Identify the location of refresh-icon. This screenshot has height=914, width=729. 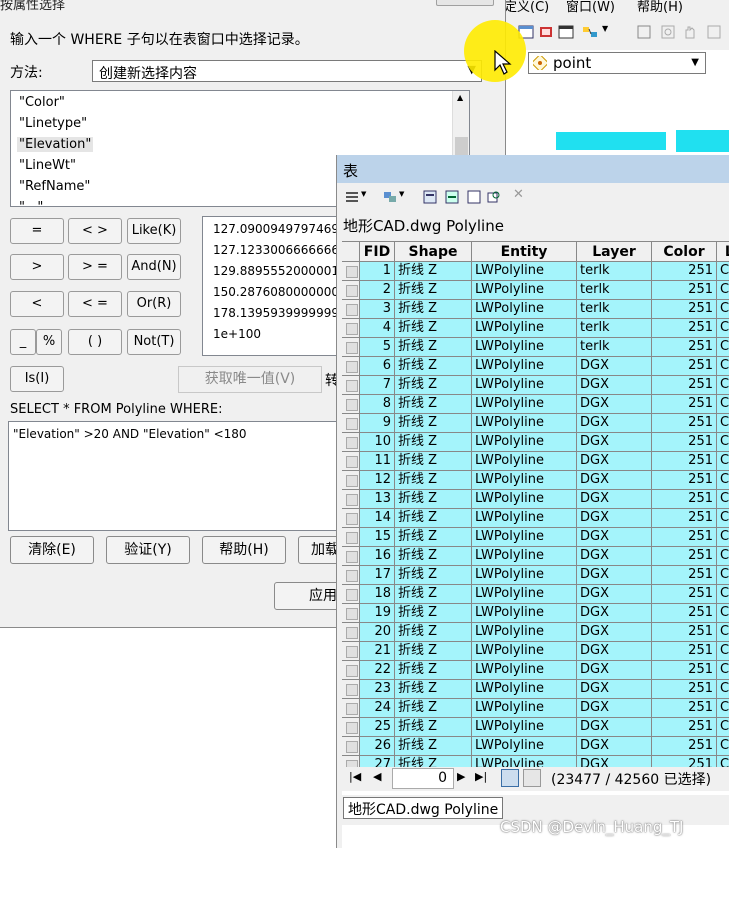
(714, 32).